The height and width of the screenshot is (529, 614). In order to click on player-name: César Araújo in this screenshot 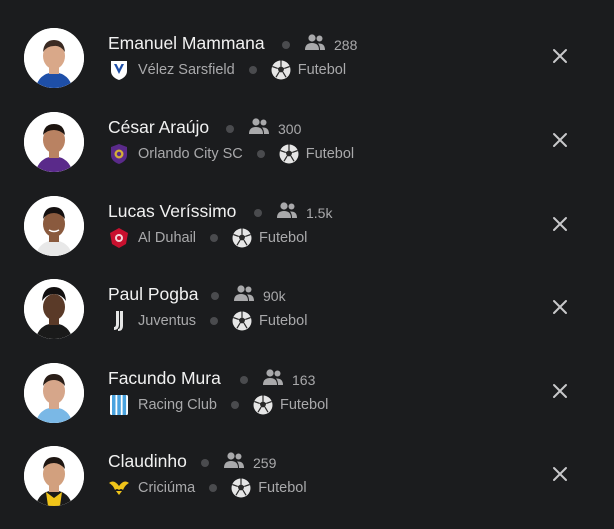, I will do `click(158, 127)`.